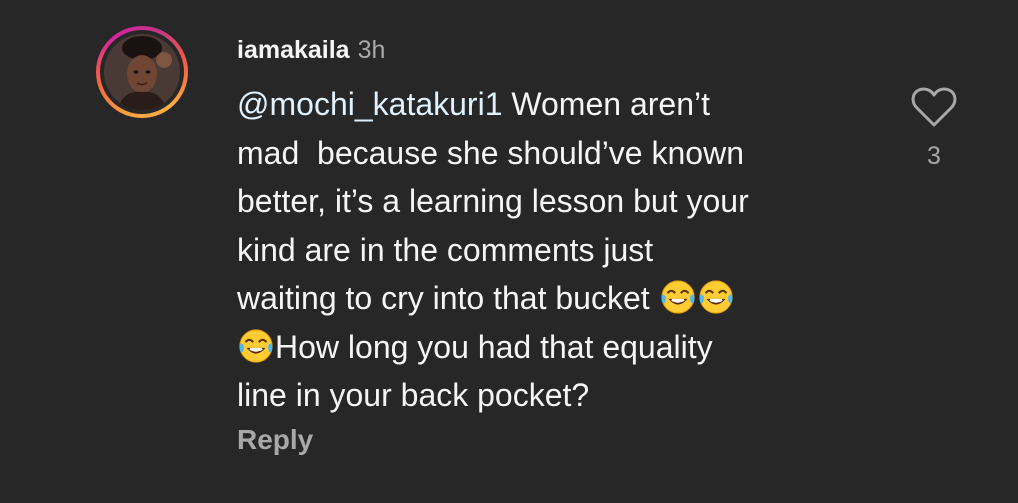 The height and width of the screenshot is (503, 1018). I want to click on comment-line-3: better, it’s a learning lesson but your, so click(493, 201).